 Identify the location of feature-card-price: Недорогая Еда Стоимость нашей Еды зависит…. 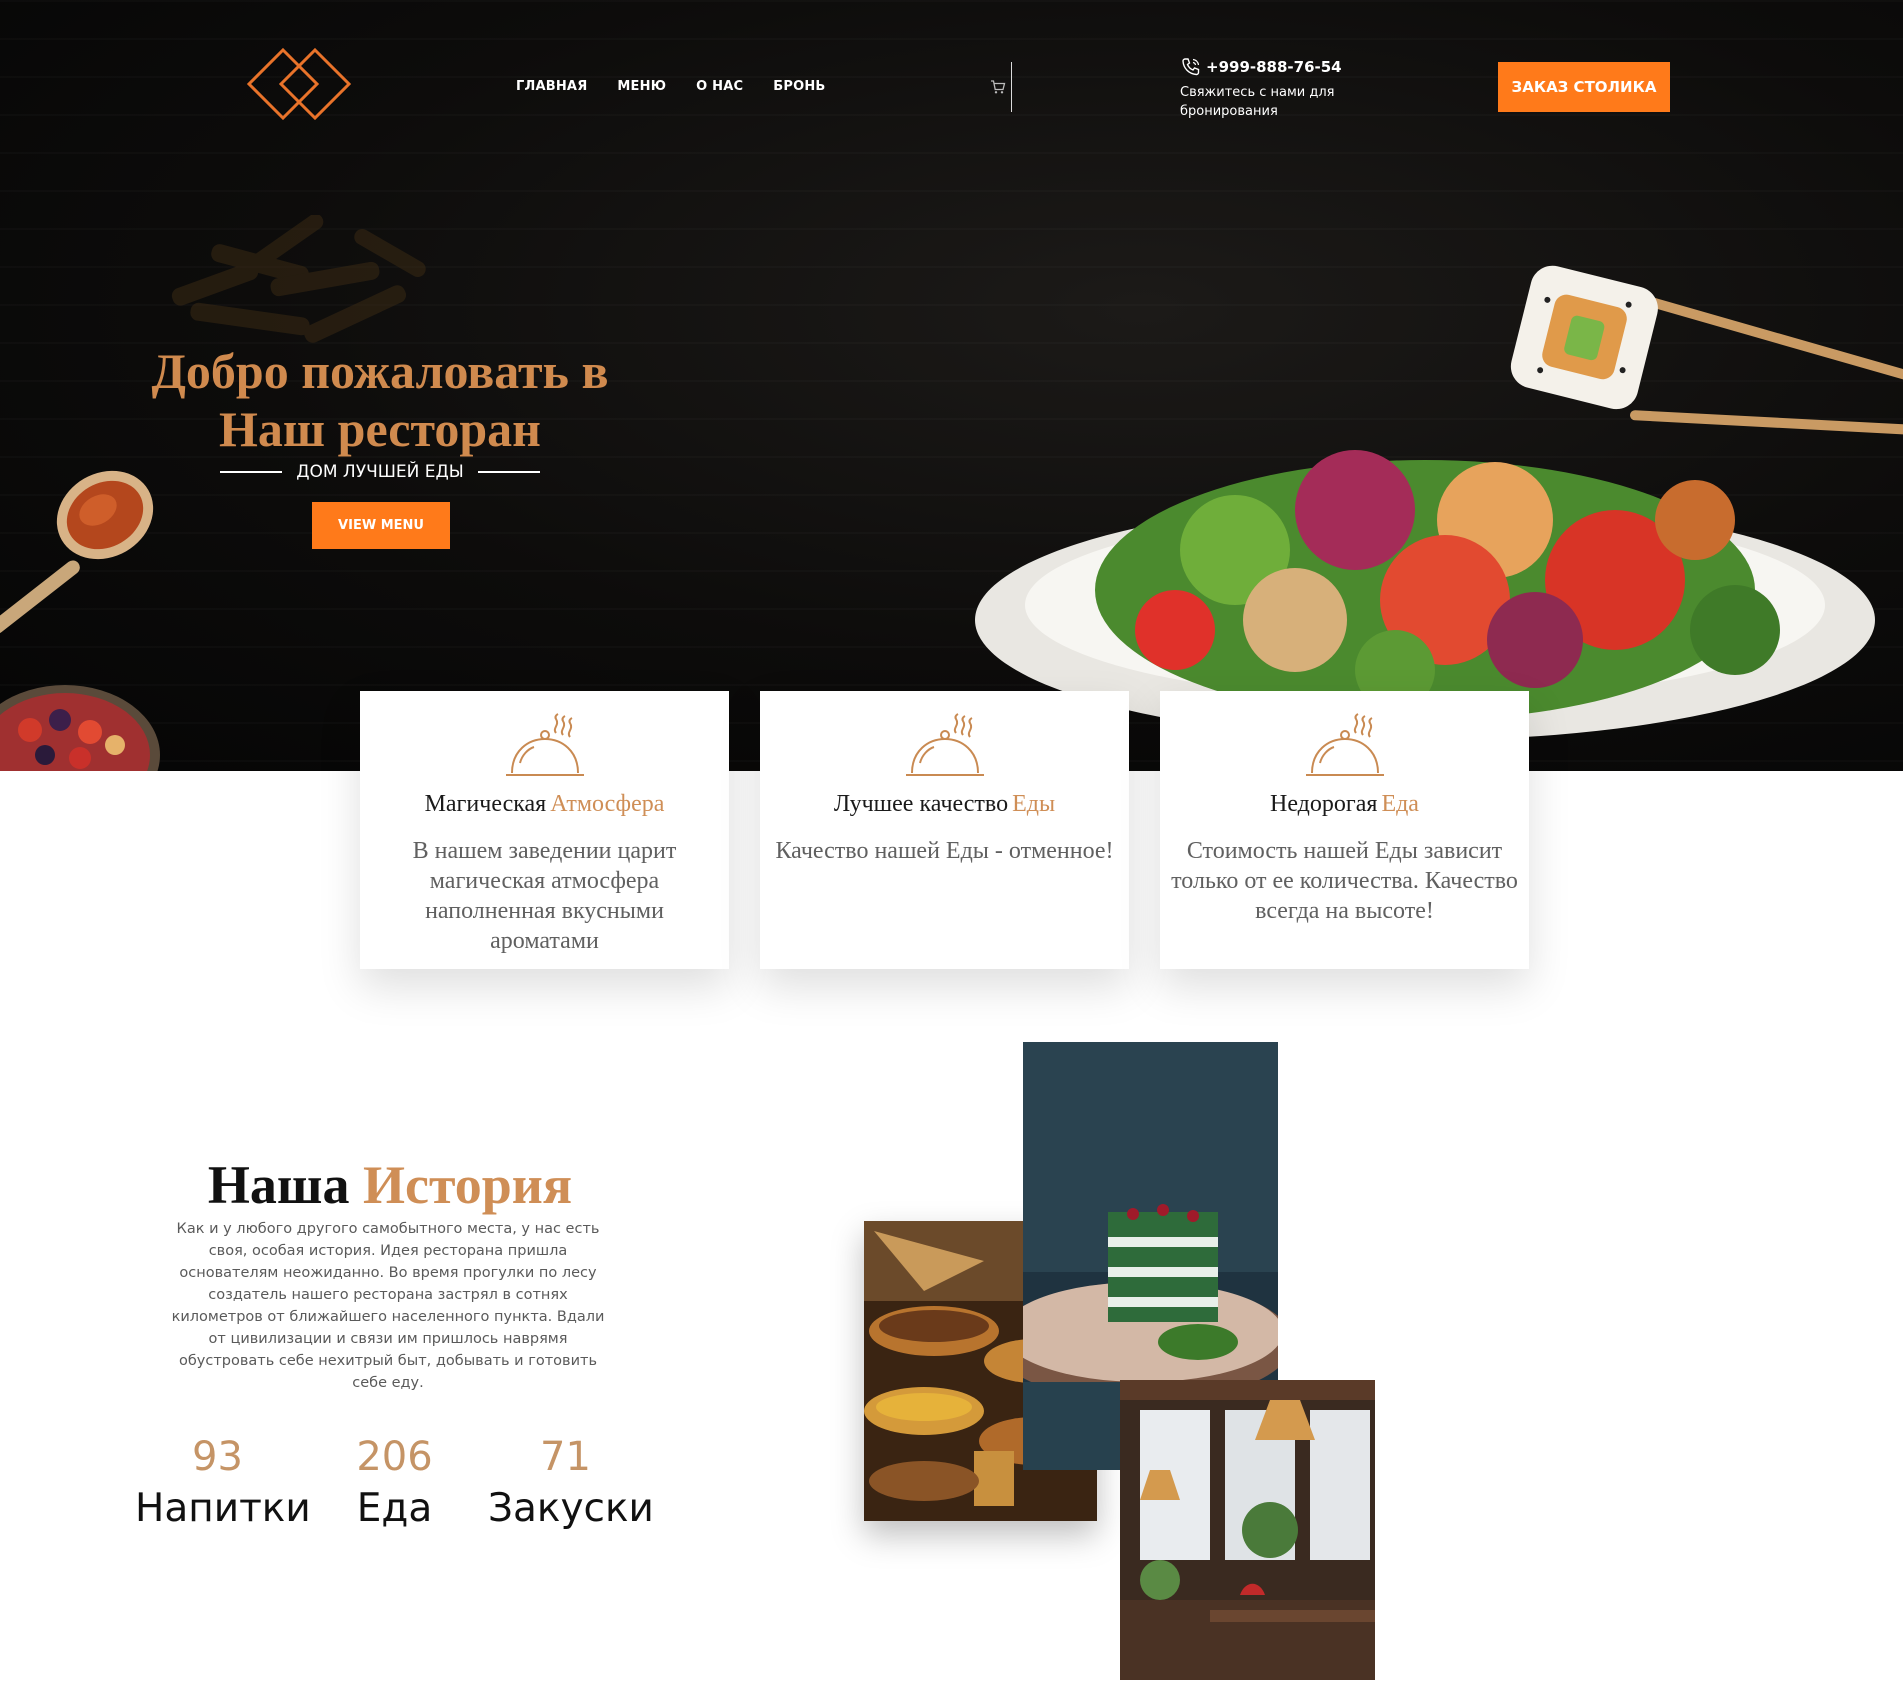
(1344, 830).